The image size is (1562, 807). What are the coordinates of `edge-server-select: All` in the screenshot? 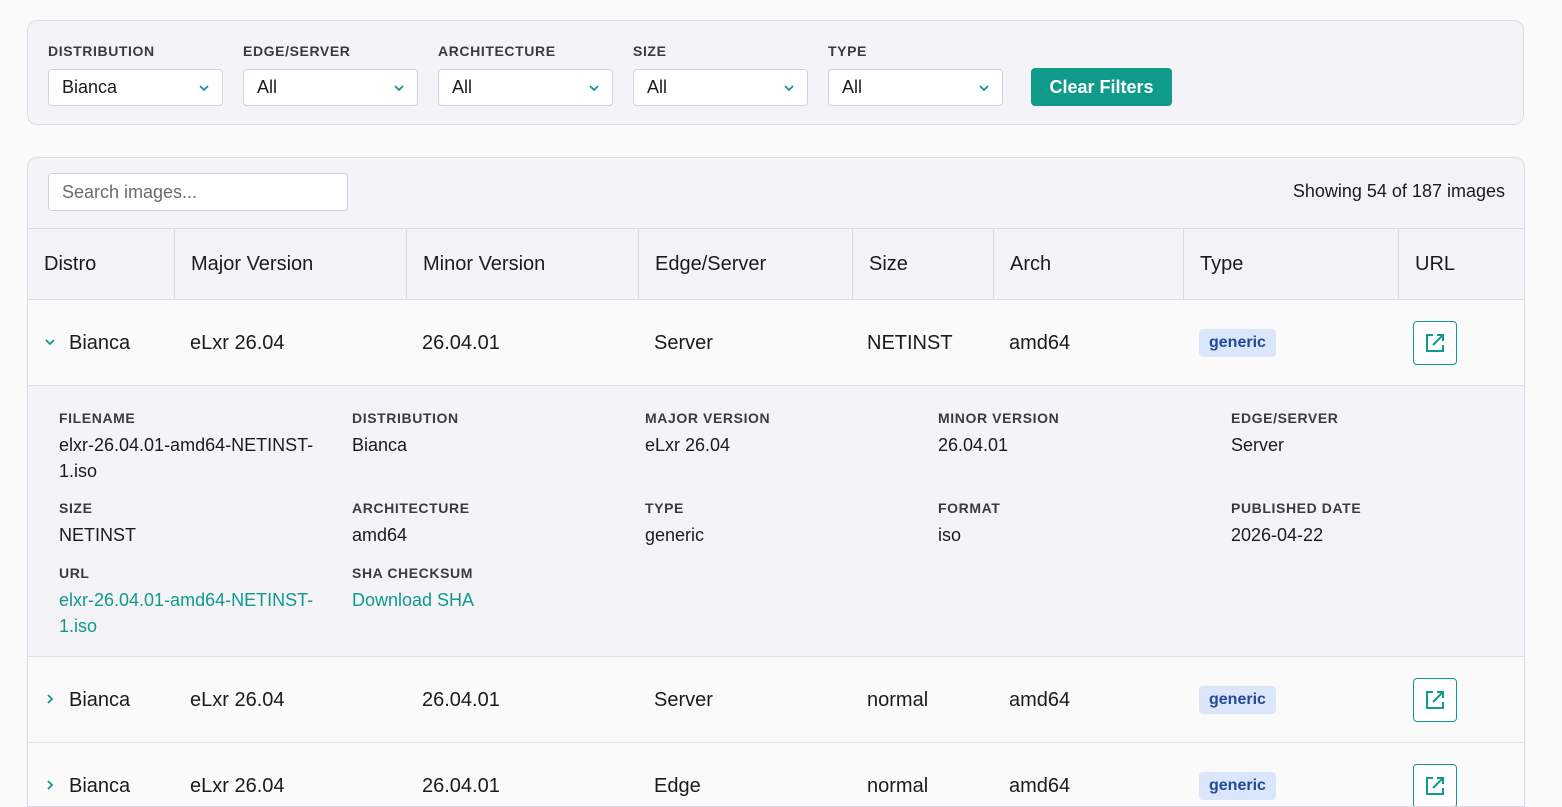 It's located at (330, 87).